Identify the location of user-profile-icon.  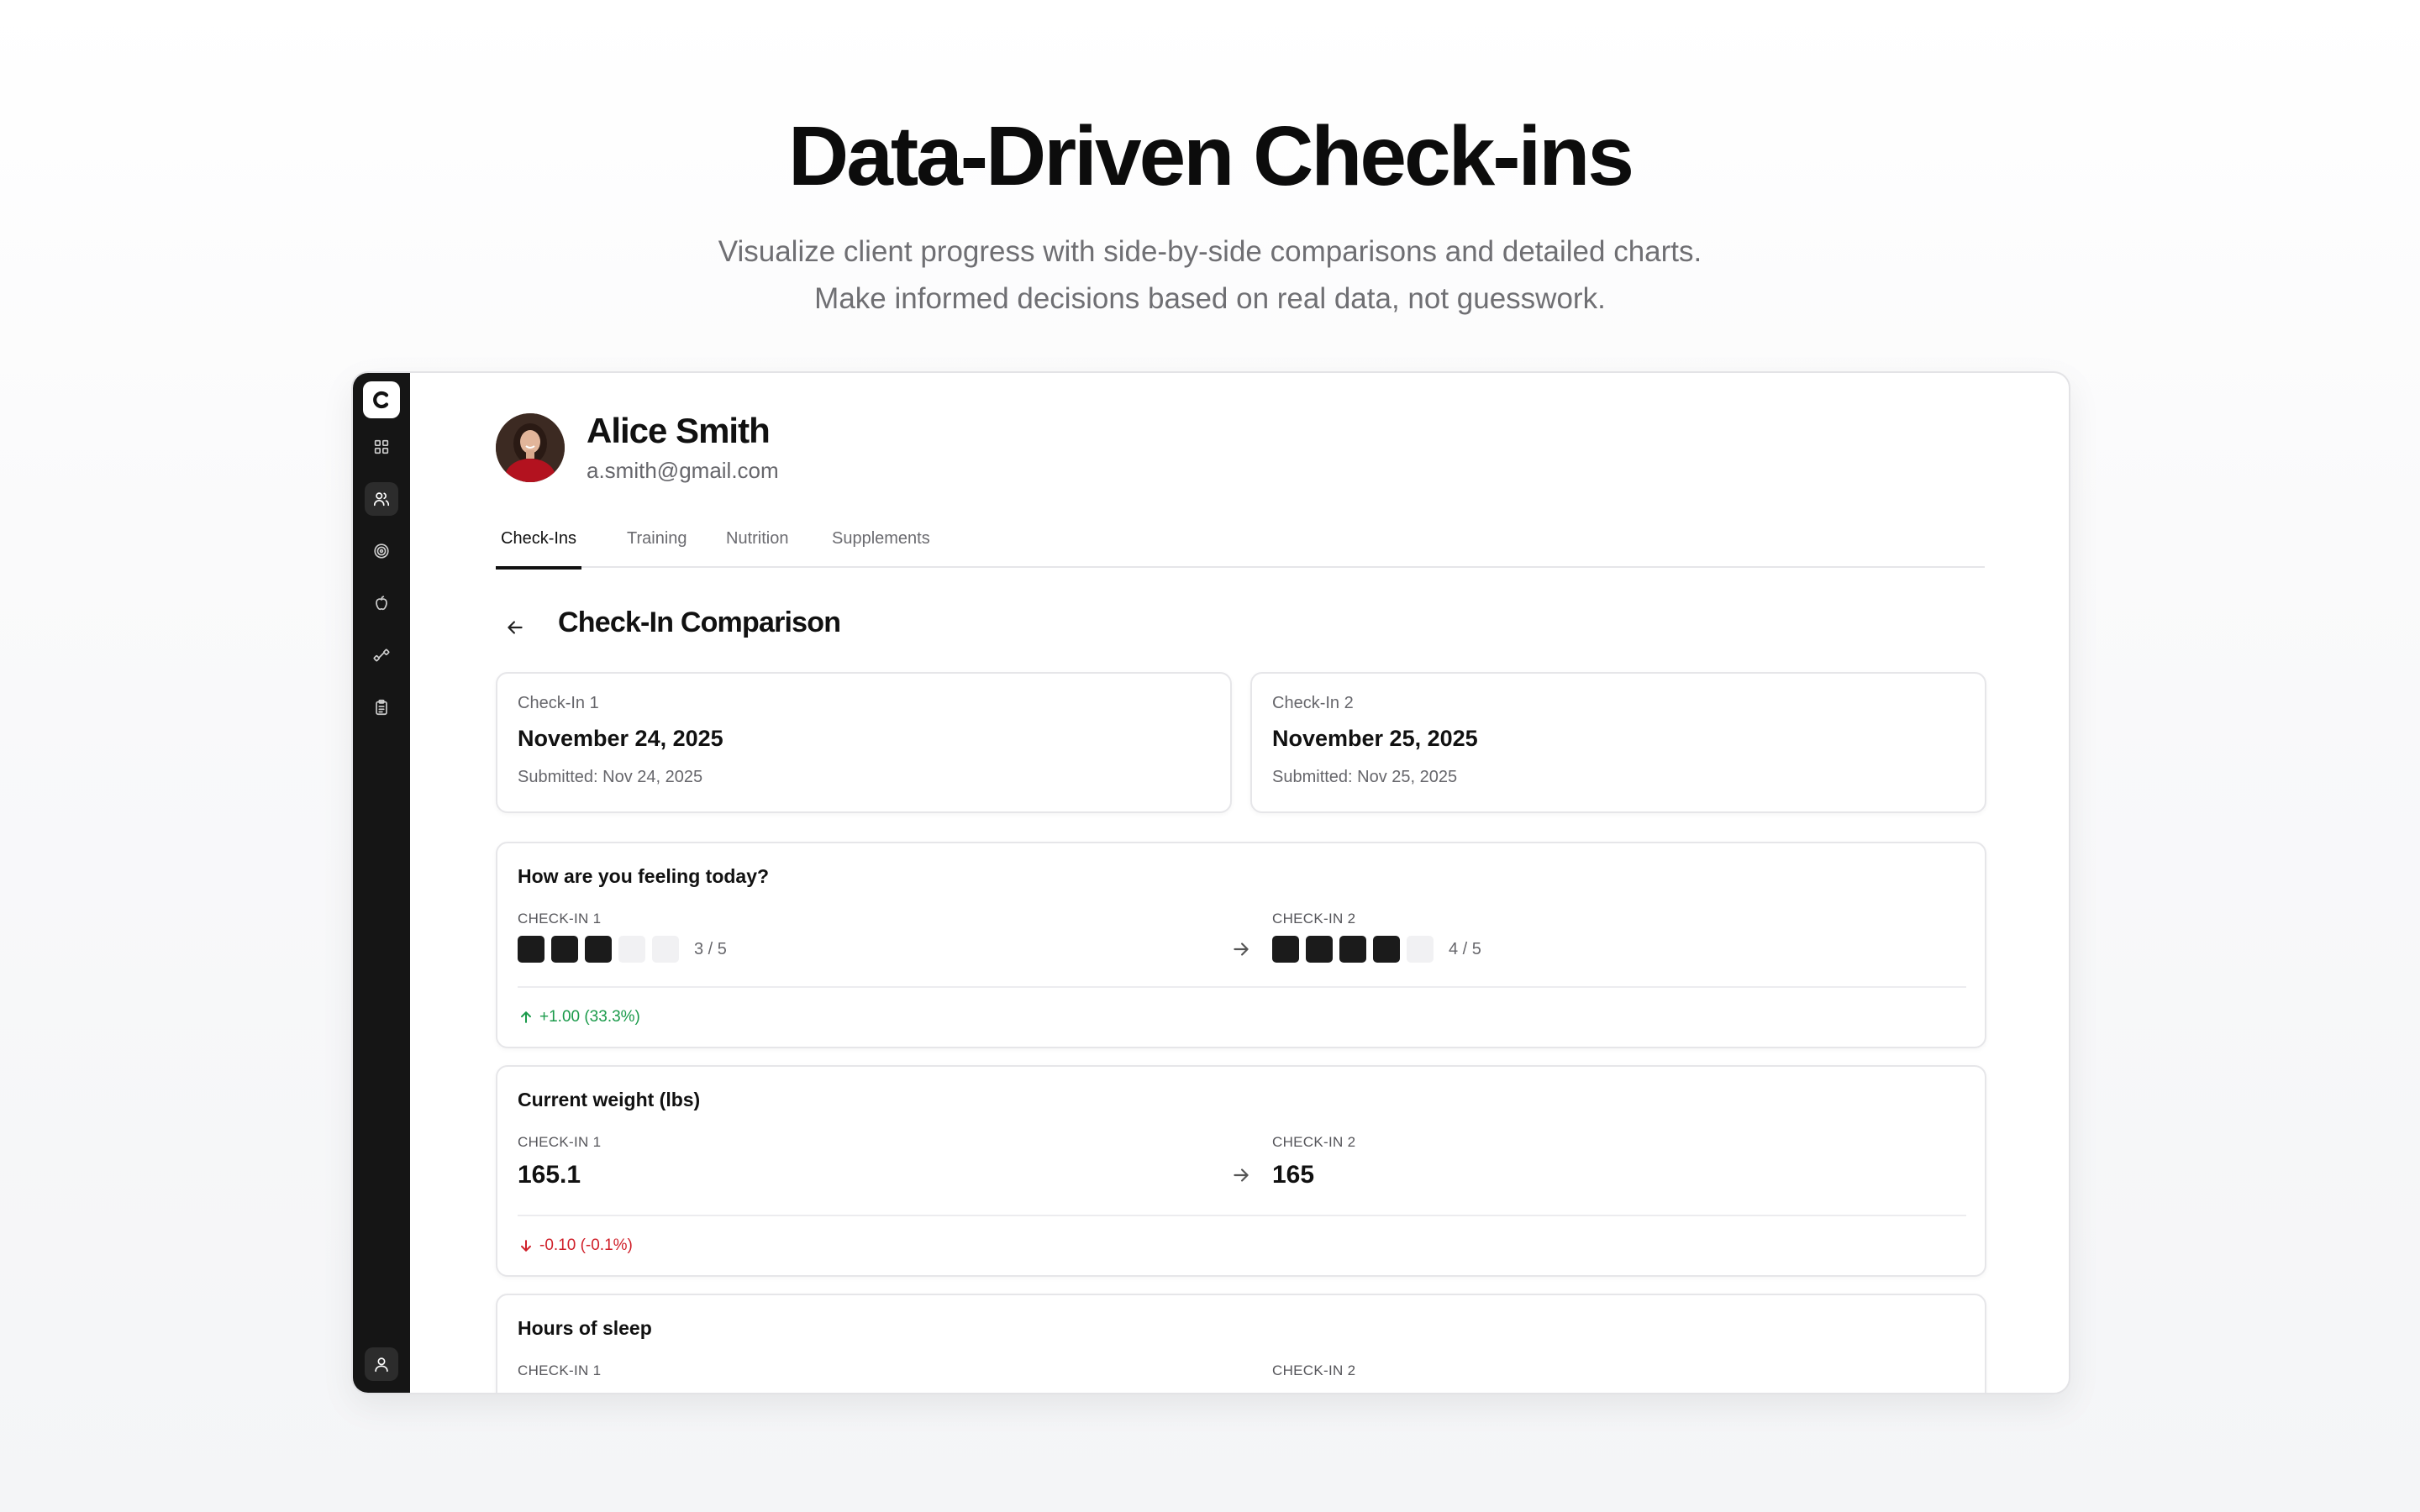
(382, 1365).